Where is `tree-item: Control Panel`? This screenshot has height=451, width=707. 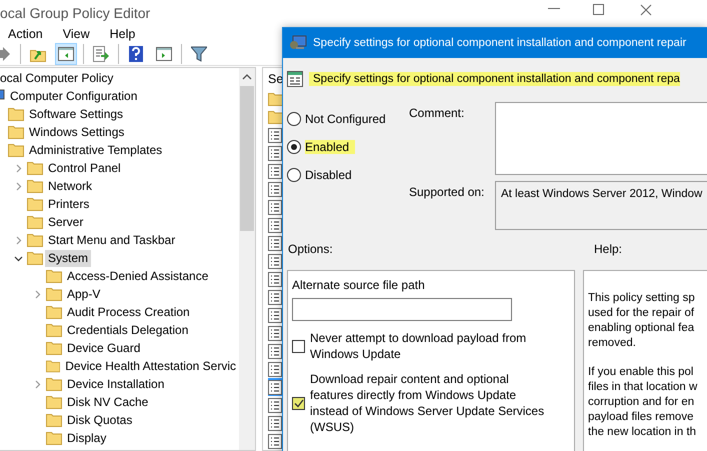
tree-item: Control Panel is located at coordinates (84, 168).